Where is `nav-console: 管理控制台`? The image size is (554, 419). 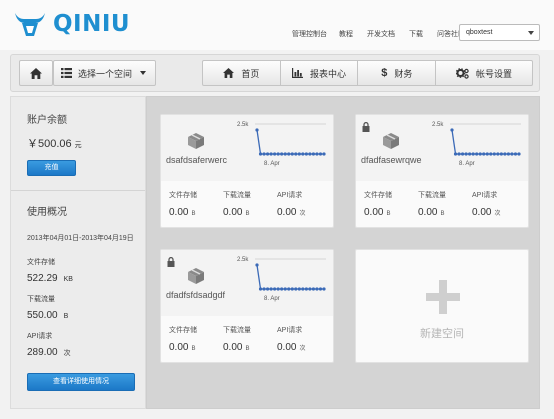
nav-console: 管理控制台 is located at coordinates (309, 34).